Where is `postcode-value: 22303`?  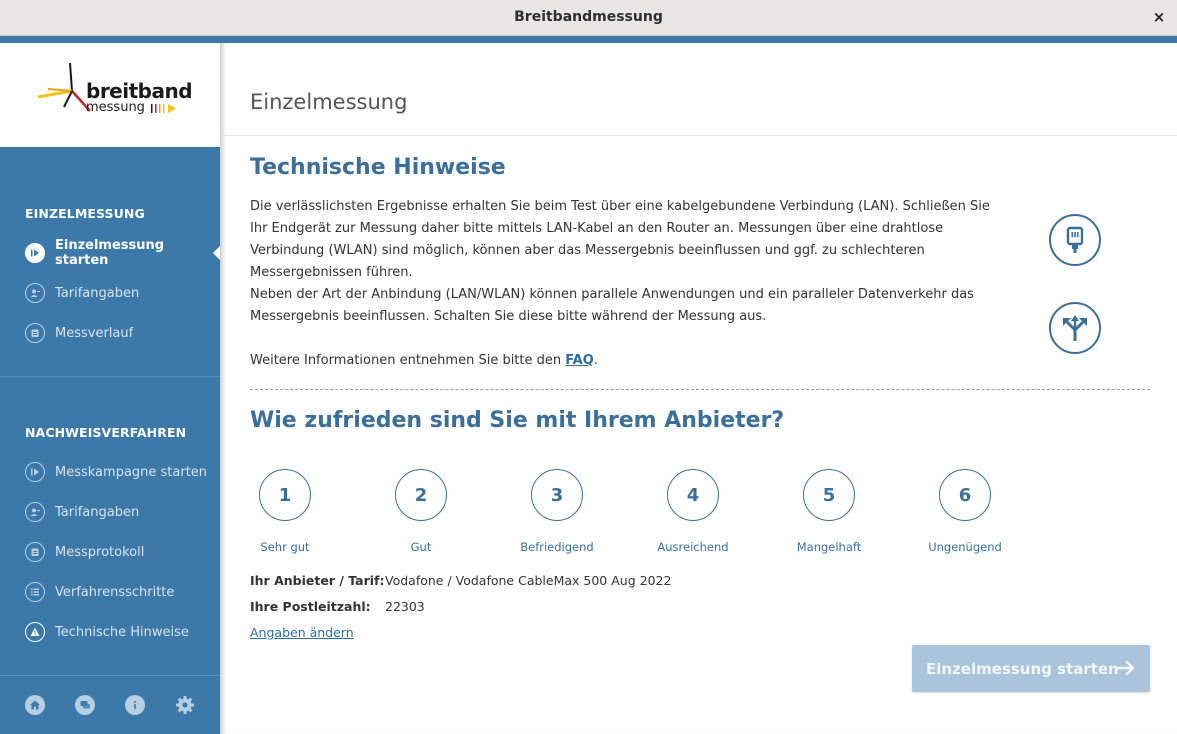
postcode-value: 22303 is located at coordinates (405, 606).